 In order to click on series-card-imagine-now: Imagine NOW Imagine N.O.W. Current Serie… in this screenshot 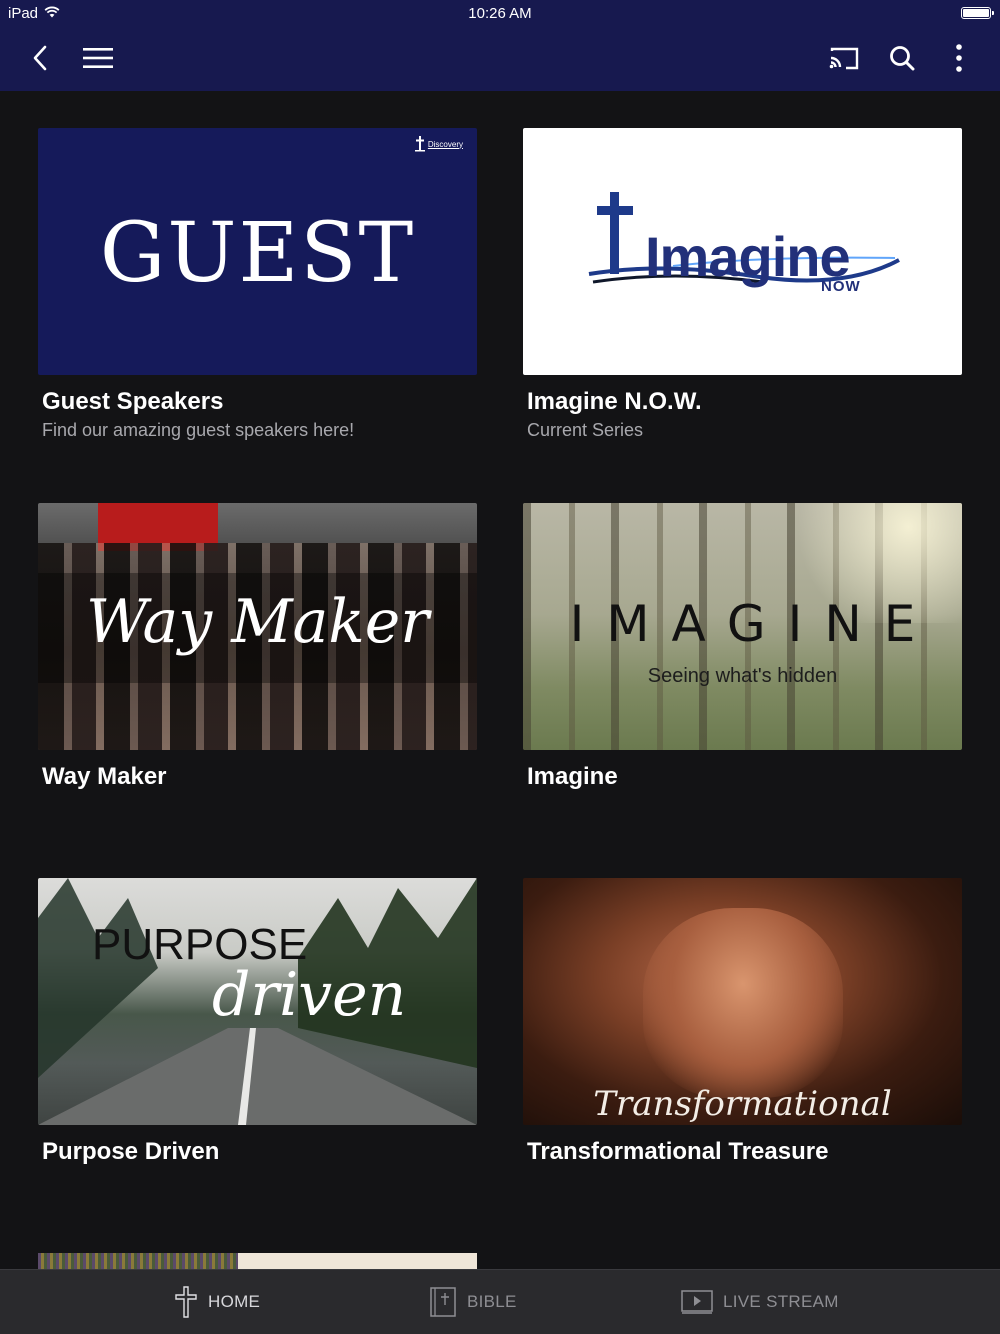, I will do `click(742, 284)`.